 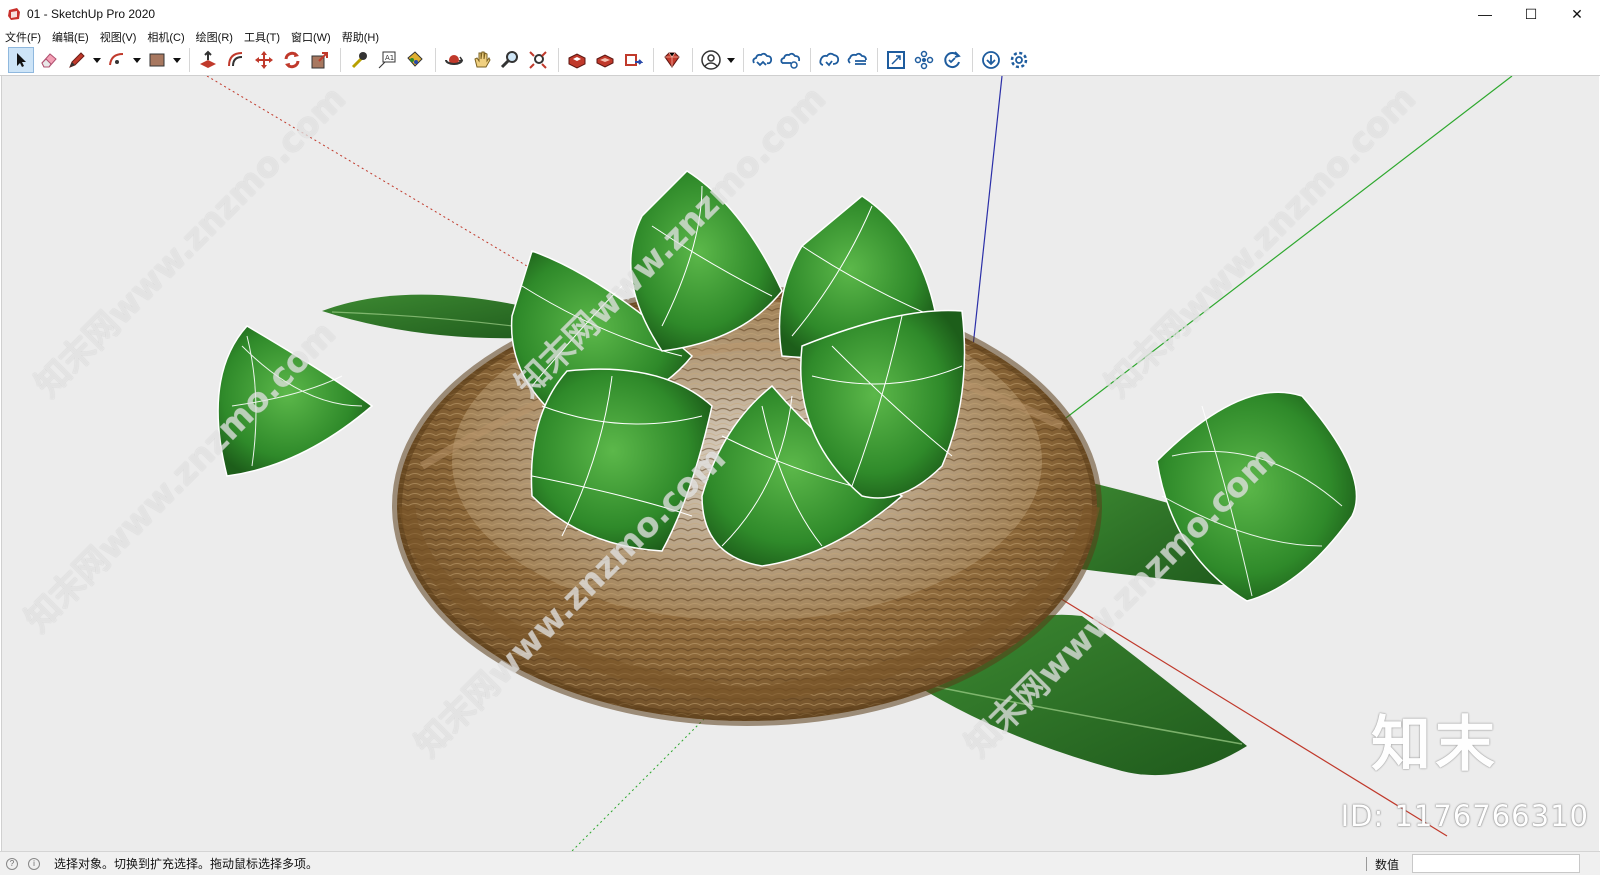 I want to click on cluster-icon, so click(x=924, y=60).